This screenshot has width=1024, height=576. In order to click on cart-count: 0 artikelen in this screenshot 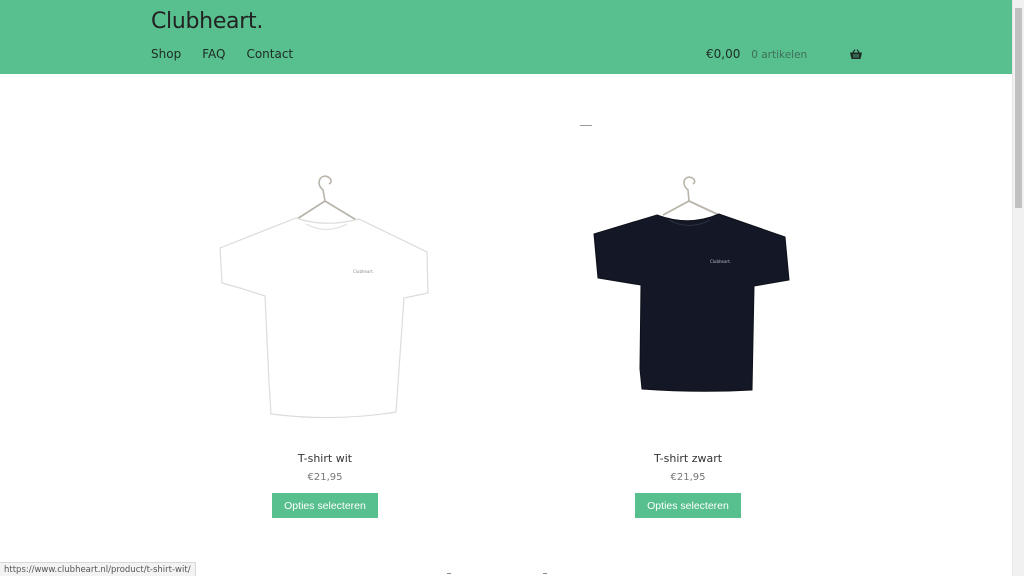, I will do `click(779, 55)`.